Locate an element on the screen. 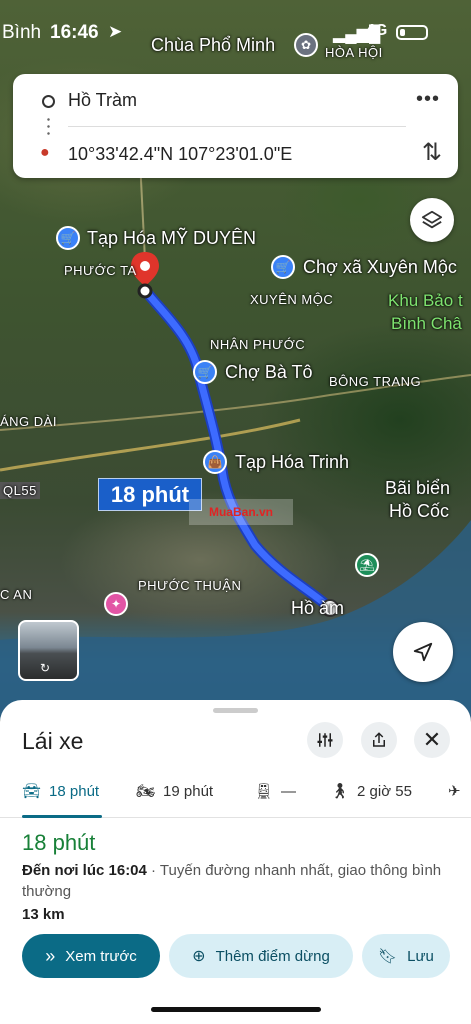 The height and width of the screenshot is (1024, 471). status-bar: Bình 16:46 ➤ ▂▄▆█ 4G is located at coordinates (235, 32).